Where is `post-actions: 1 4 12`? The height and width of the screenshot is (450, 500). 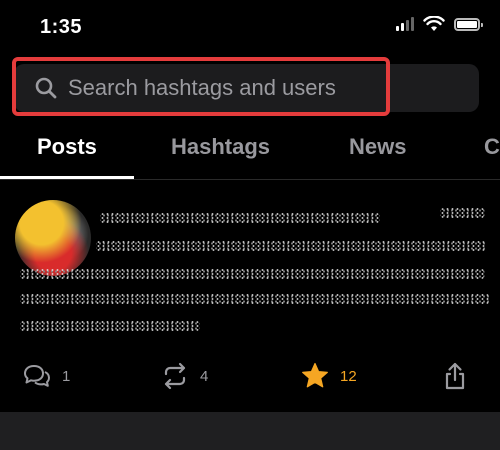 post-actions: 1 4 12 is located at coordinates (250, 377).